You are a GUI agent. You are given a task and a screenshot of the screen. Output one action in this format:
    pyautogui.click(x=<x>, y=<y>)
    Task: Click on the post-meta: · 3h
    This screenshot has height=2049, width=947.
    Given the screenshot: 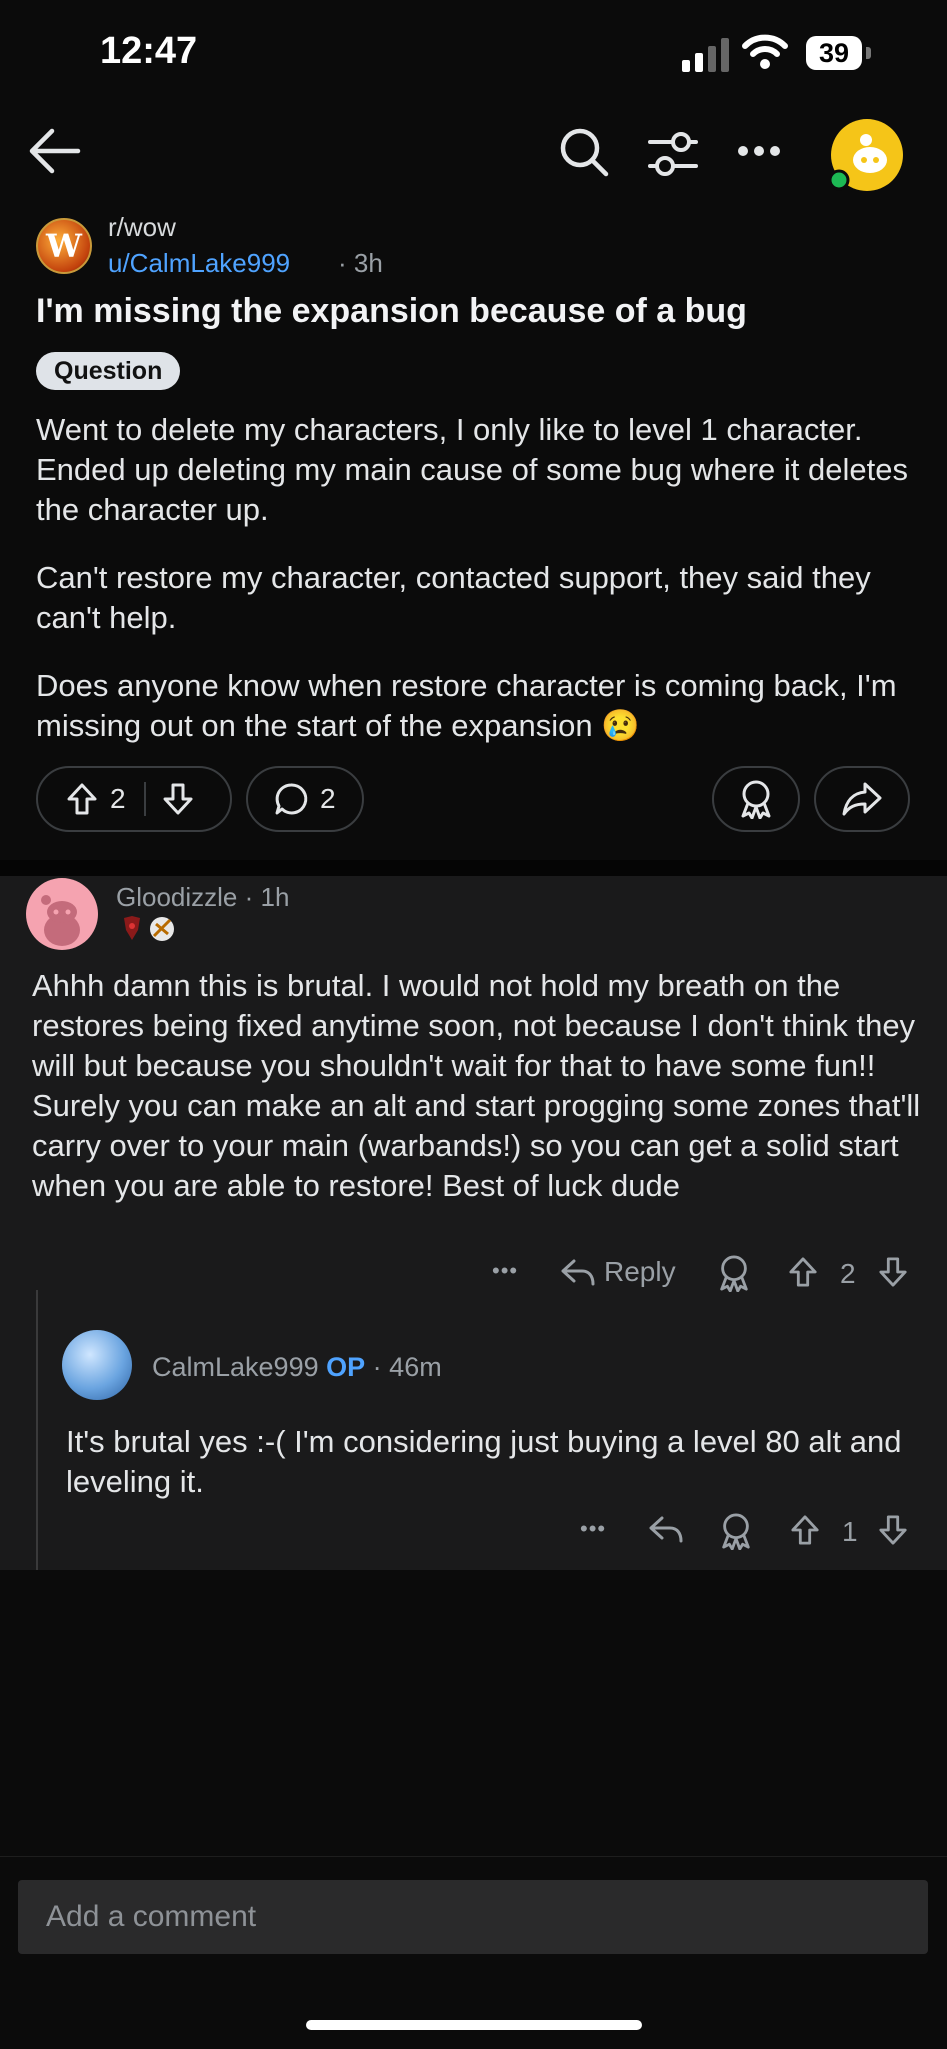 What is the action you would take?
    pyautogui.click(x=360, y=263)
    